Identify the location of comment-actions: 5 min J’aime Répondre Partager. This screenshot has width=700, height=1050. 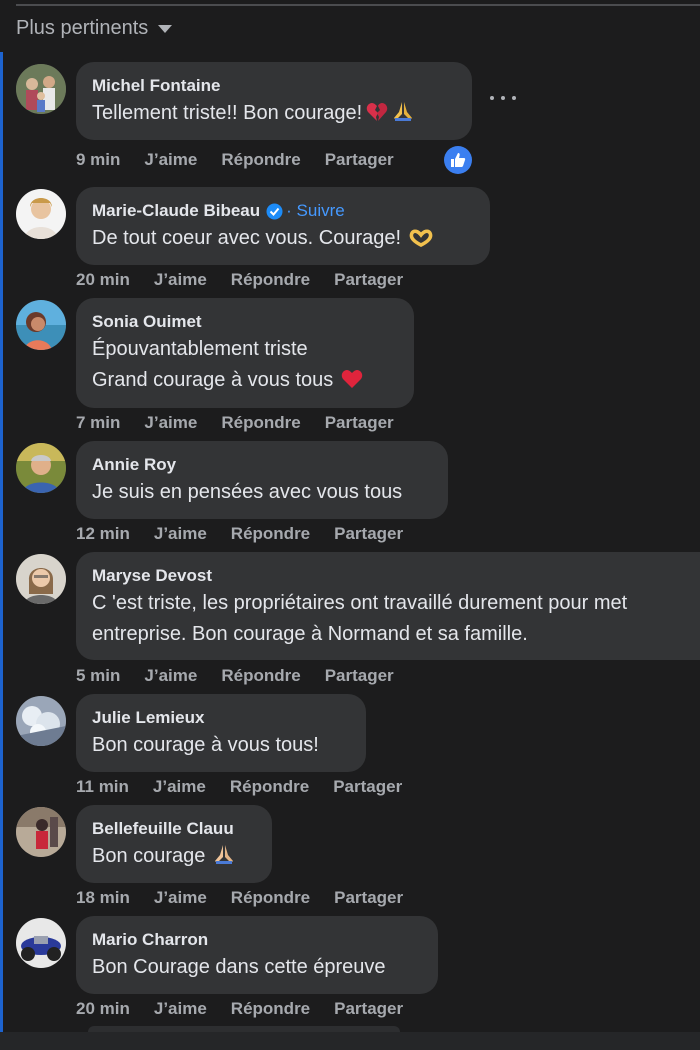
(247, 676).